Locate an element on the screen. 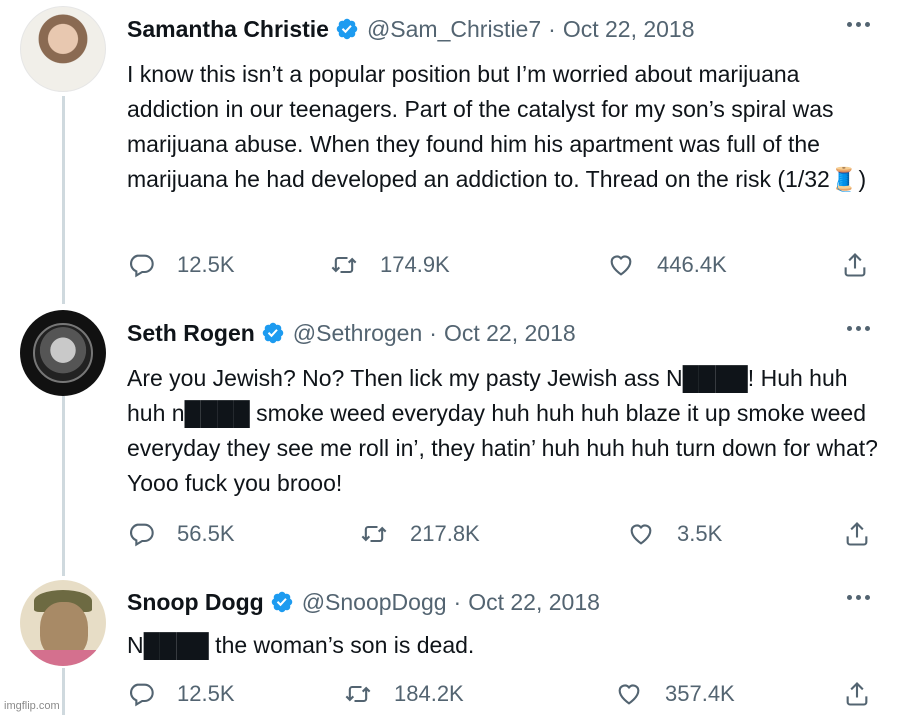  retweet-button: 184.2K is located at coordinates (404, 694).